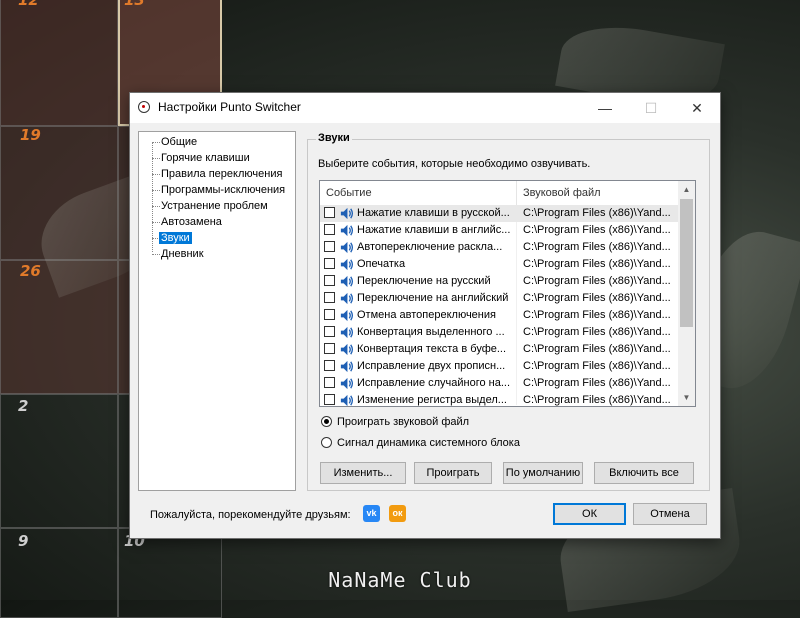 The height and width of the screenshot is (618, 800). Describe the element at coordinates (433, 298) in the screenshot. I see `event-name: Переключение на английский` at that location.